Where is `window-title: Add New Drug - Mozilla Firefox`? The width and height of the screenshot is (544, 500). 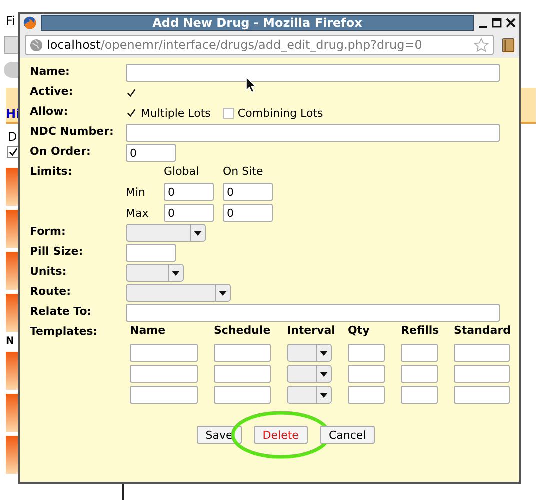 window-title: Add New Drug - Mozilla Firefox is located at coordinates (257, 23).